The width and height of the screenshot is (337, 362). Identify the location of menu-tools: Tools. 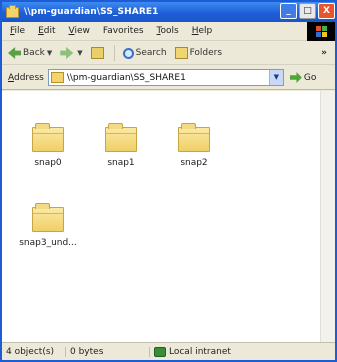
(168, 31).